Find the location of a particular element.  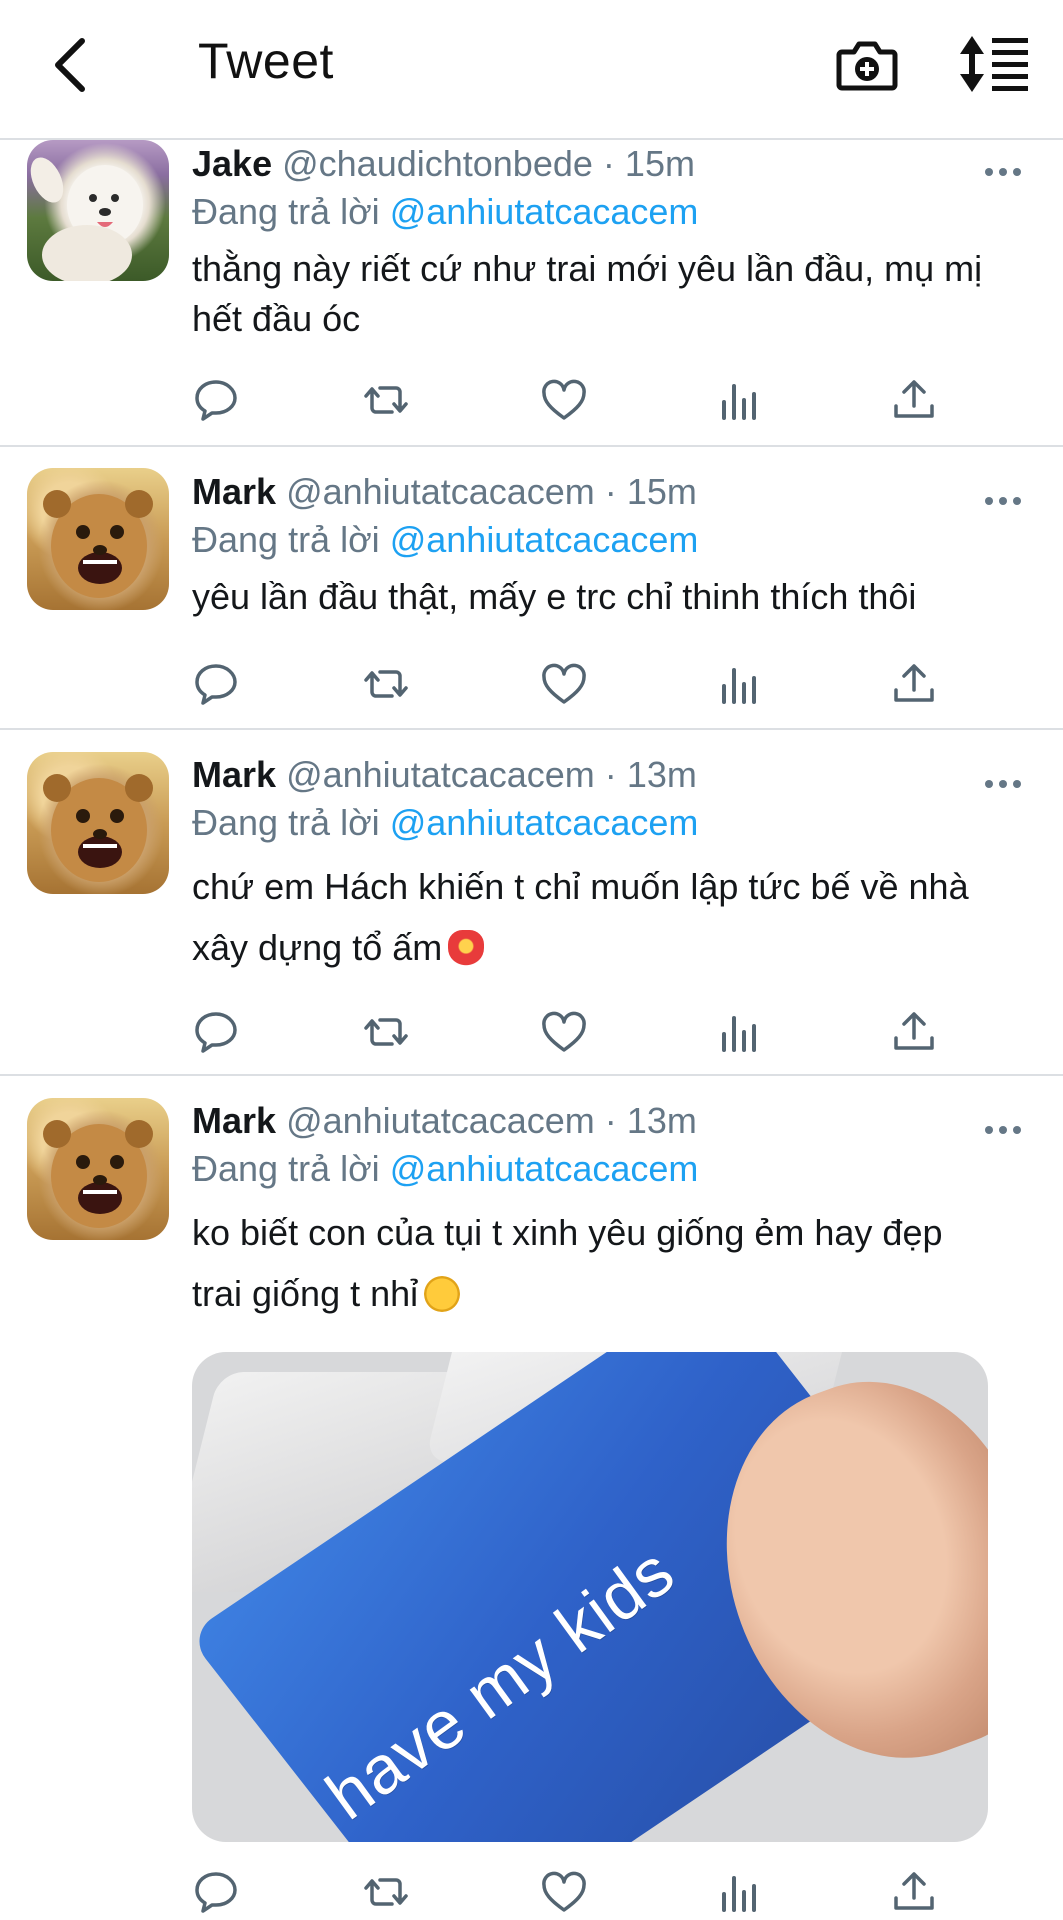

tweet-meta: Jake @chaudichtonbede · 15m is located at coordinates (443, 164).